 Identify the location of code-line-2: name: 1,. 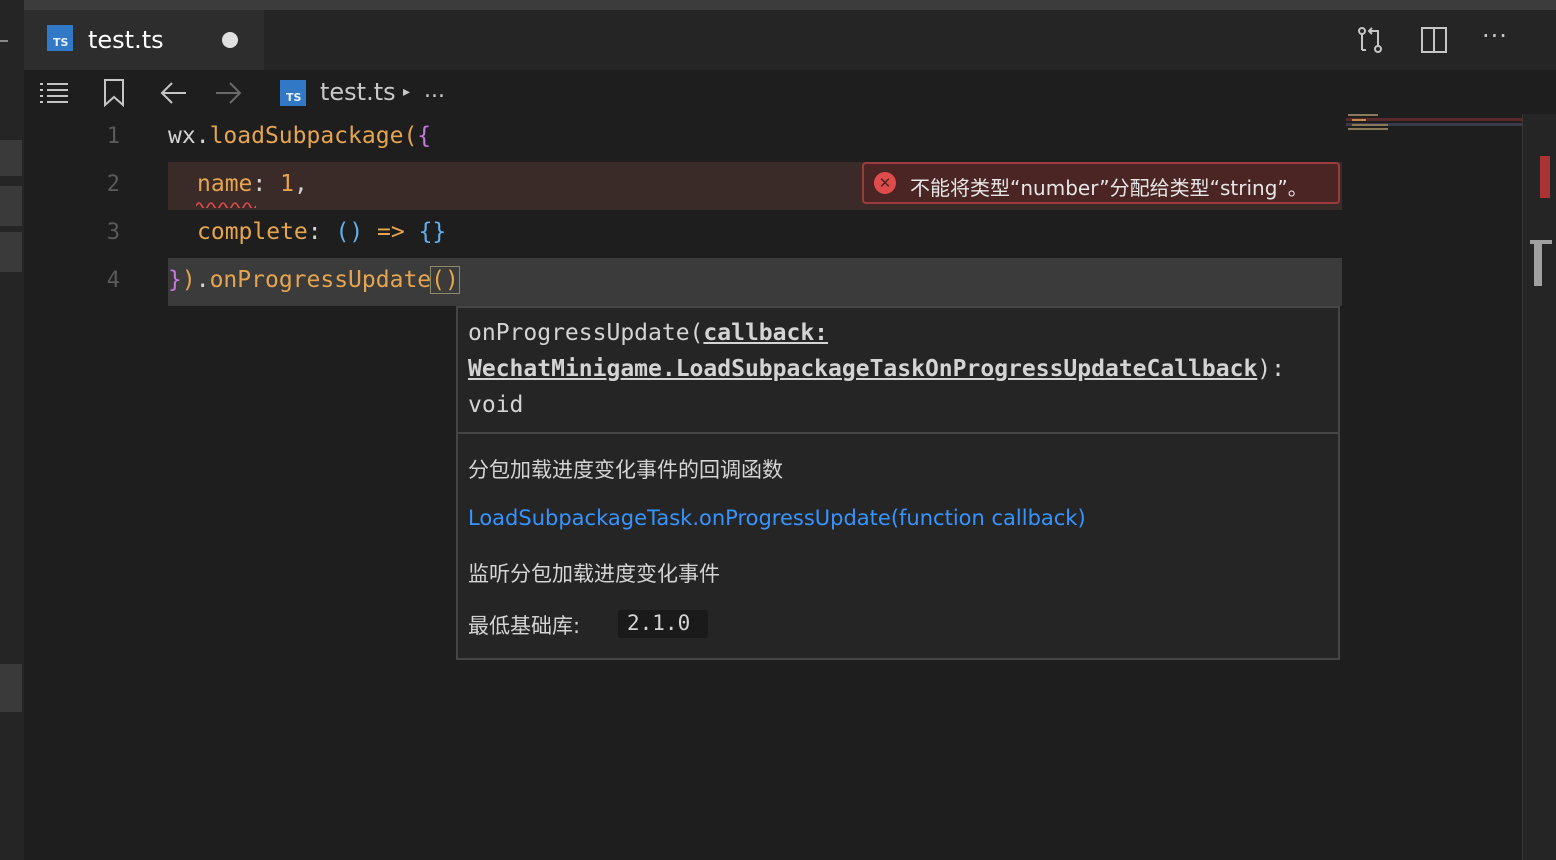
(252, 184).